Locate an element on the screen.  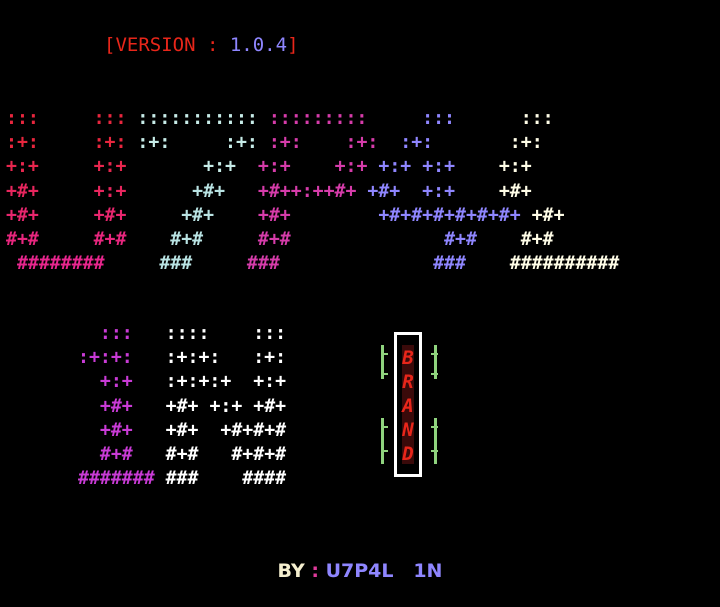
brand-letter: A is located at coordinates (408, 406).